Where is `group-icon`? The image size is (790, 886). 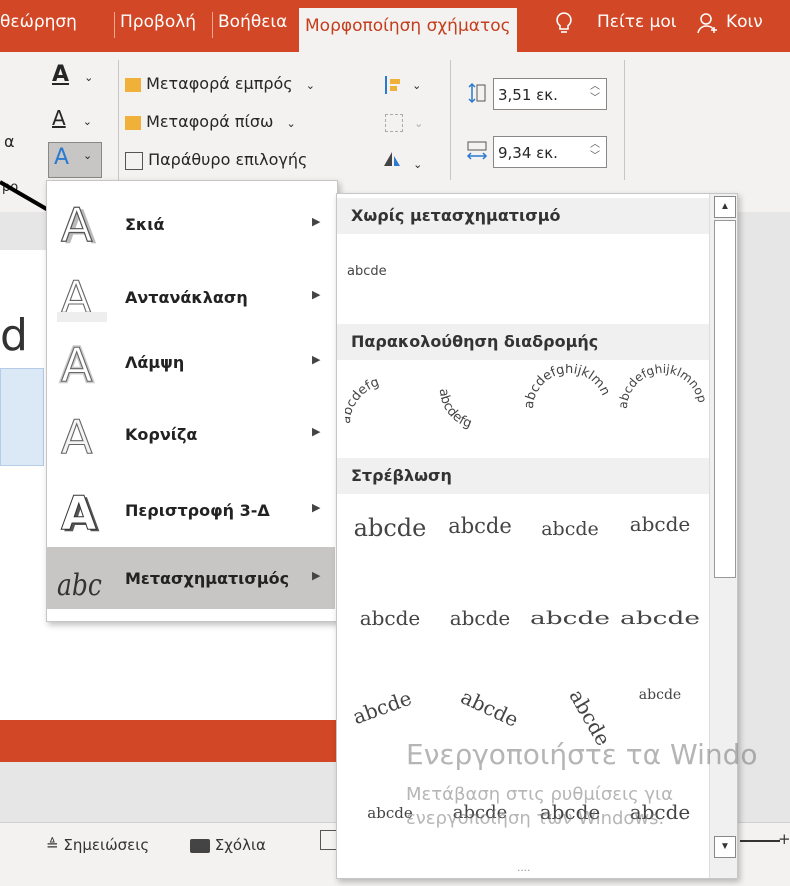
group-icon is located at coordinates (394, 122).